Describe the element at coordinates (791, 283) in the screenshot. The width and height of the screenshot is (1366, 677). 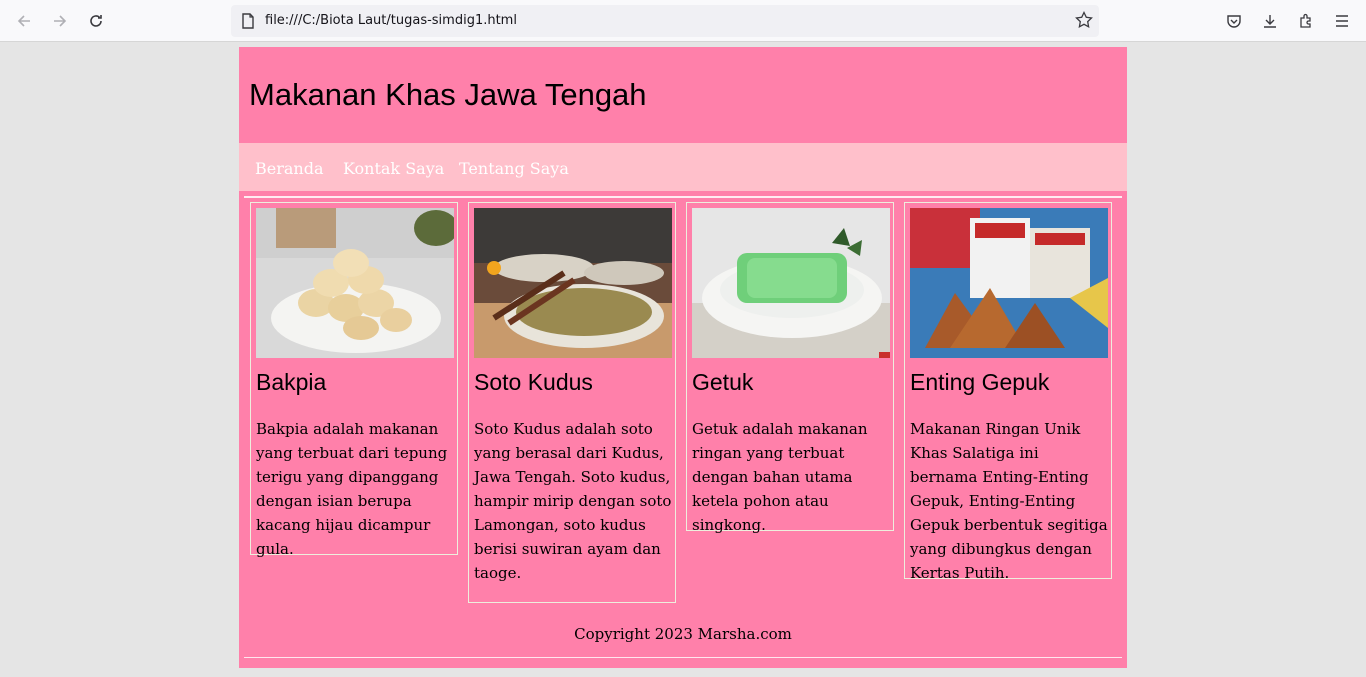
I see `getuk-image` at that location.